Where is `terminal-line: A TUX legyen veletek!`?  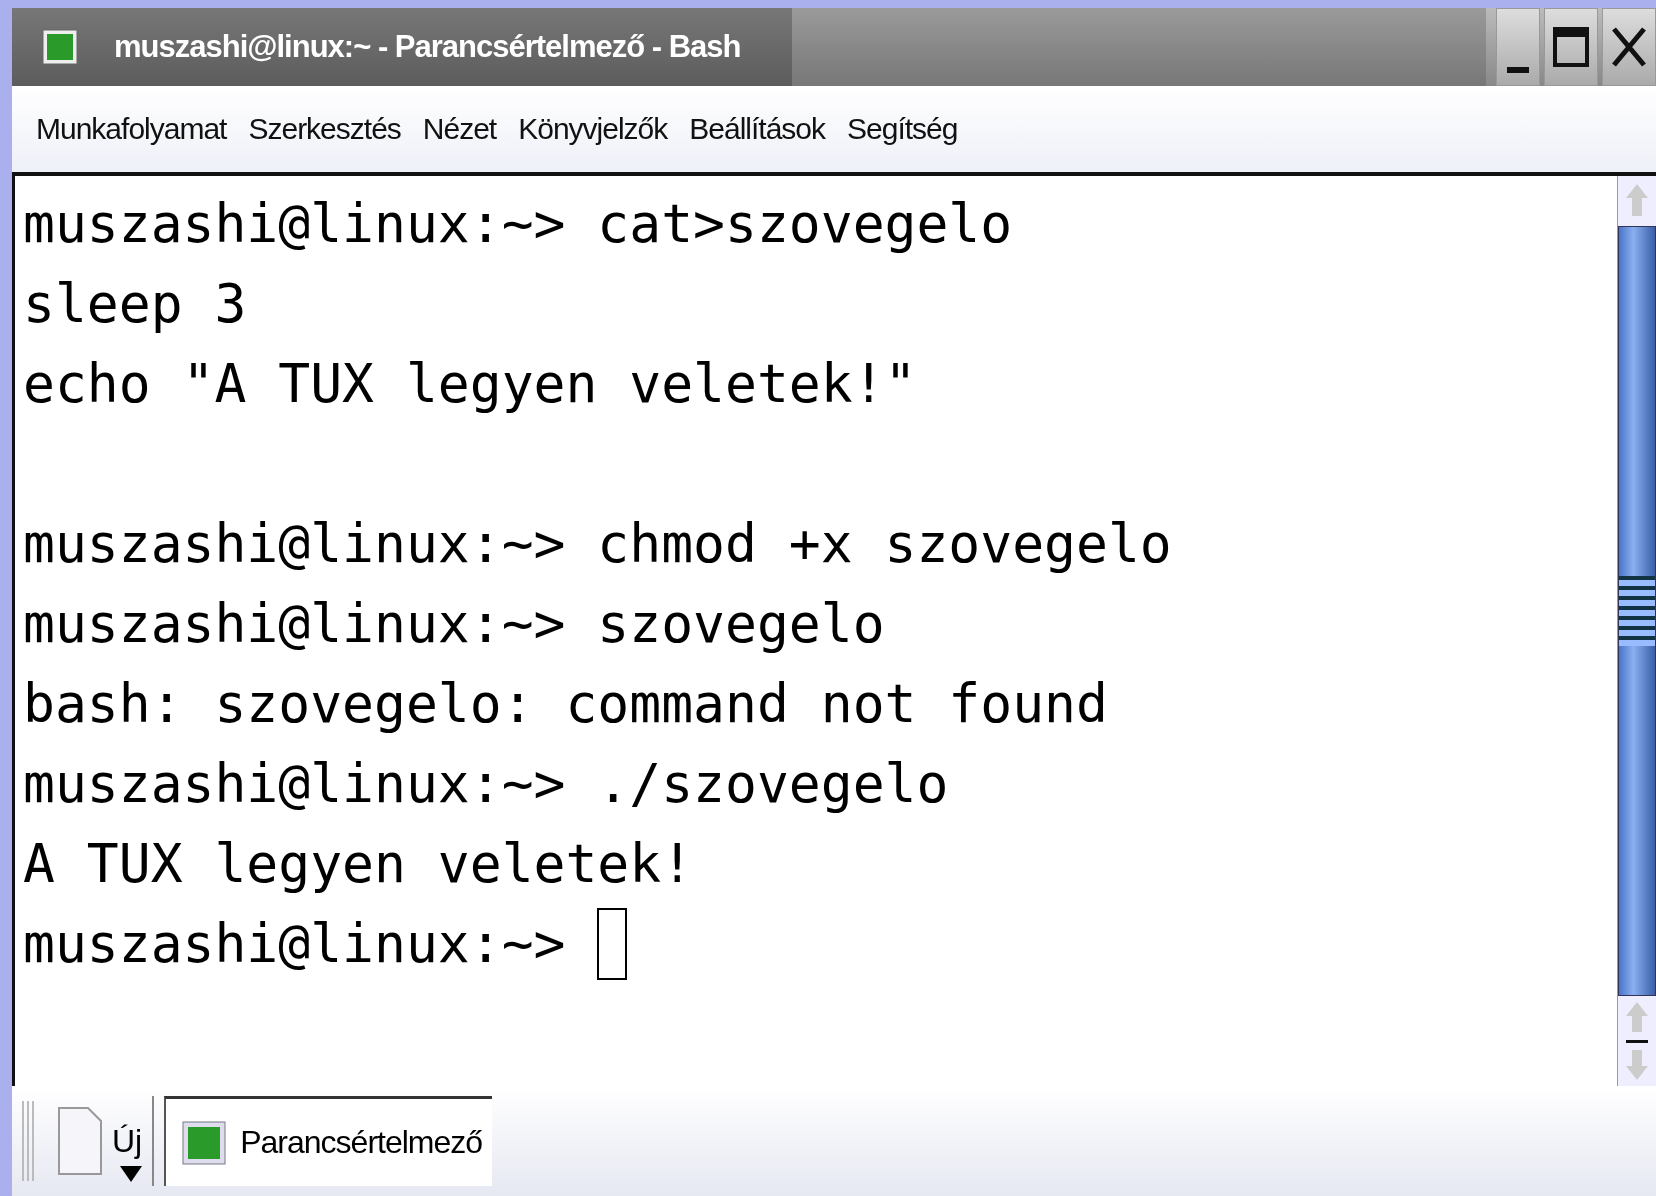
terminal-line: A TUX legyen veletek! is located at coordinates (359, 864).